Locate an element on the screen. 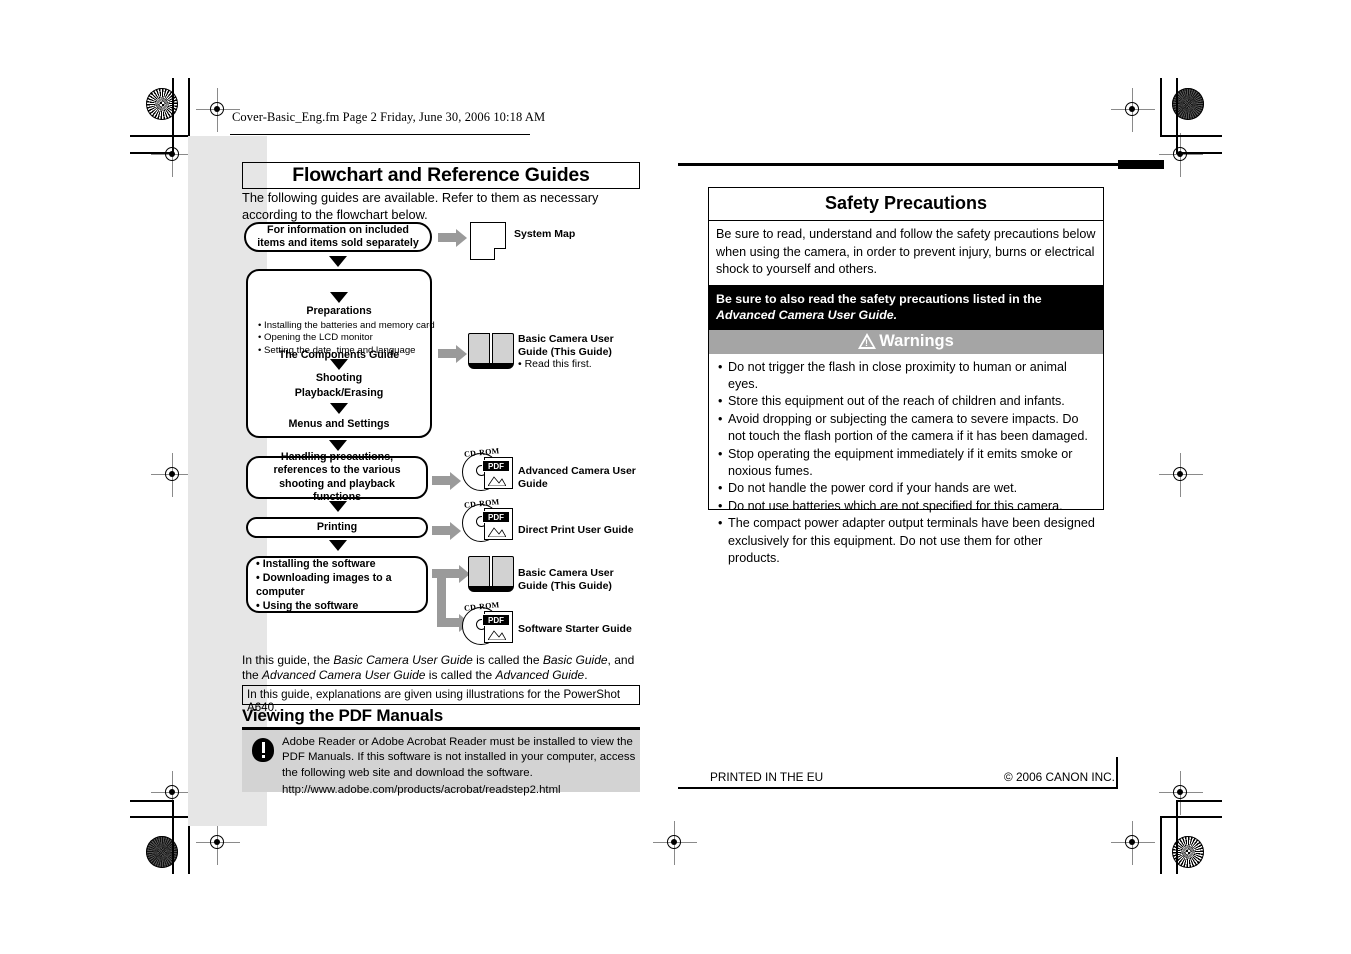 This screenshot has height=954, width=1351. basic-guide-label-2-line2: Guide (This Guide) is located at coordinates (565, 585).